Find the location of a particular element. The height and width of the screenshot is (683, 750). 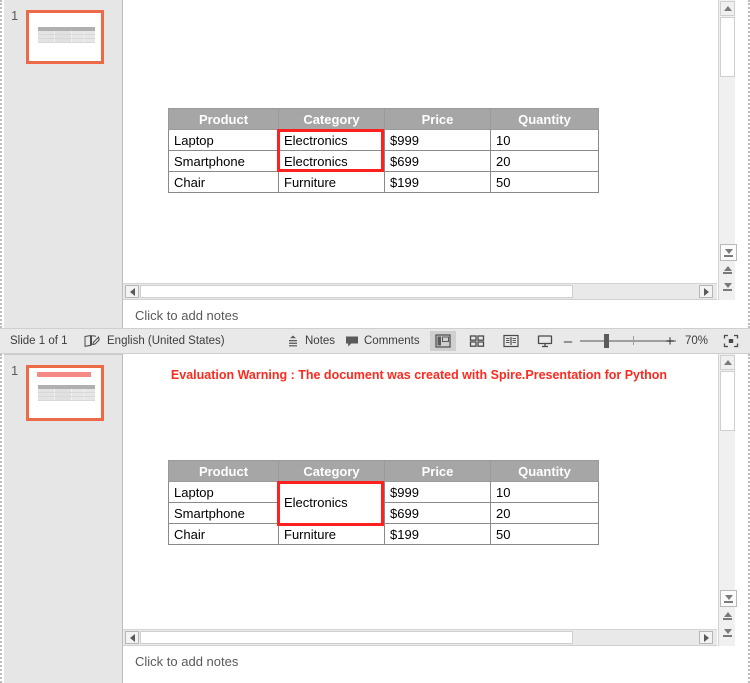

slide-thumbnail-rail-bottom: 1 is located at coordinates (63, 518).